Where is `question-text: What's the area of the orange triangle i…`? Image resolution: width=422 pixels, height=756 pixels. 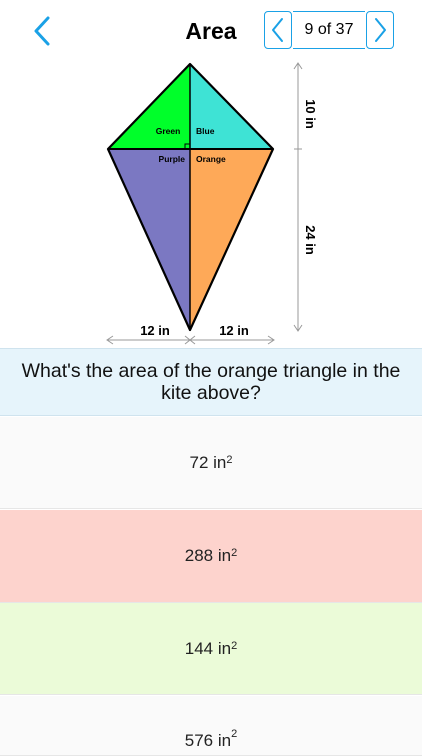
question-text: What's the area of the orange triangle i… is located at coordinates (211, 382).